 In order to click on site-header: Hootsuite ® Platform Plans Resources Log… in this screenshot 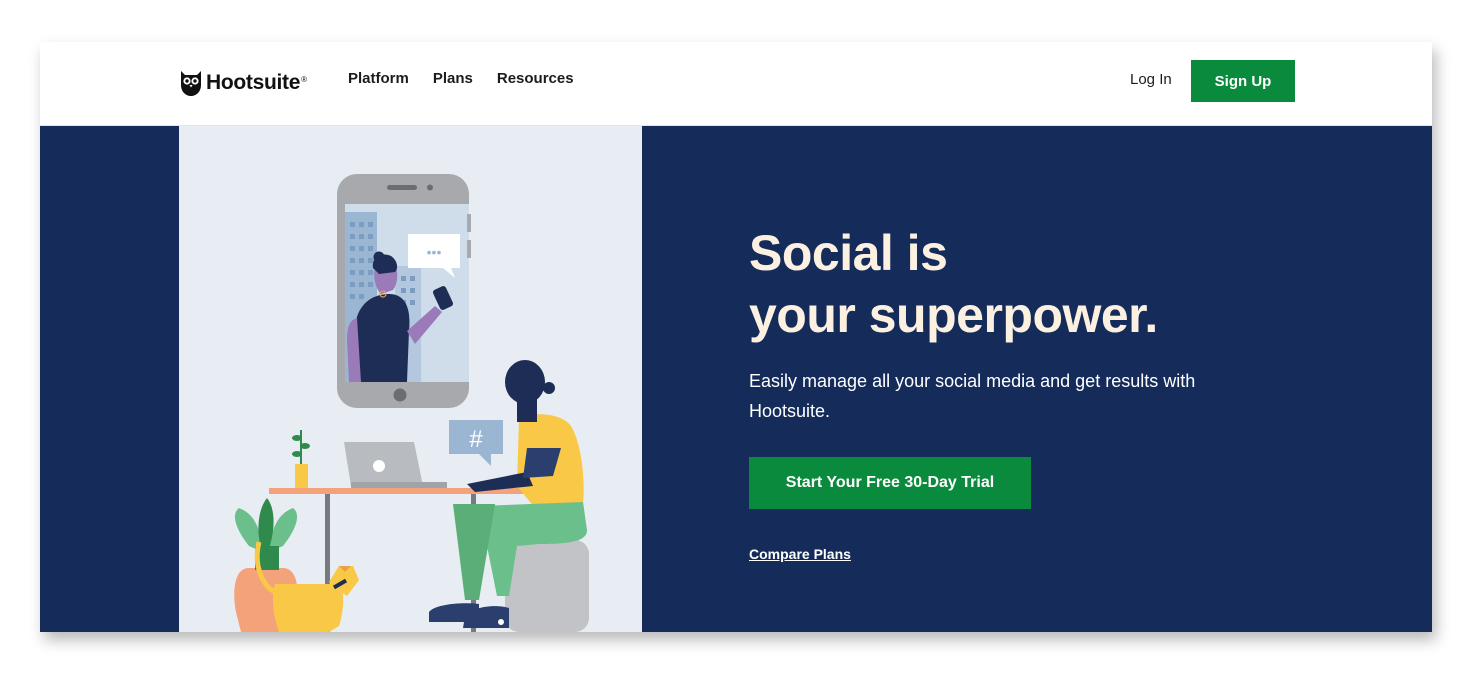, I will do `click(736, 84)`.